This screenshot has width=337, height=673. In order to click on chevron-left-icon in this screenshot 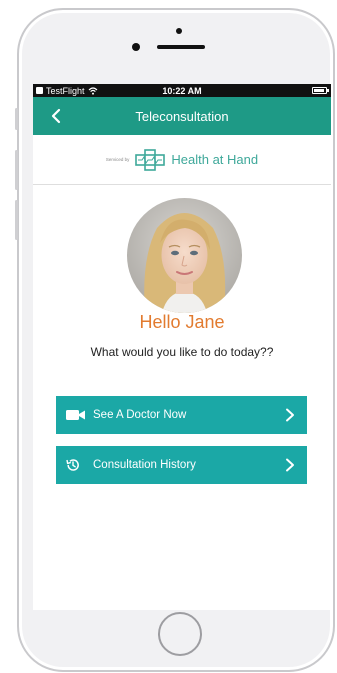, I will do `click(56, 116)`.